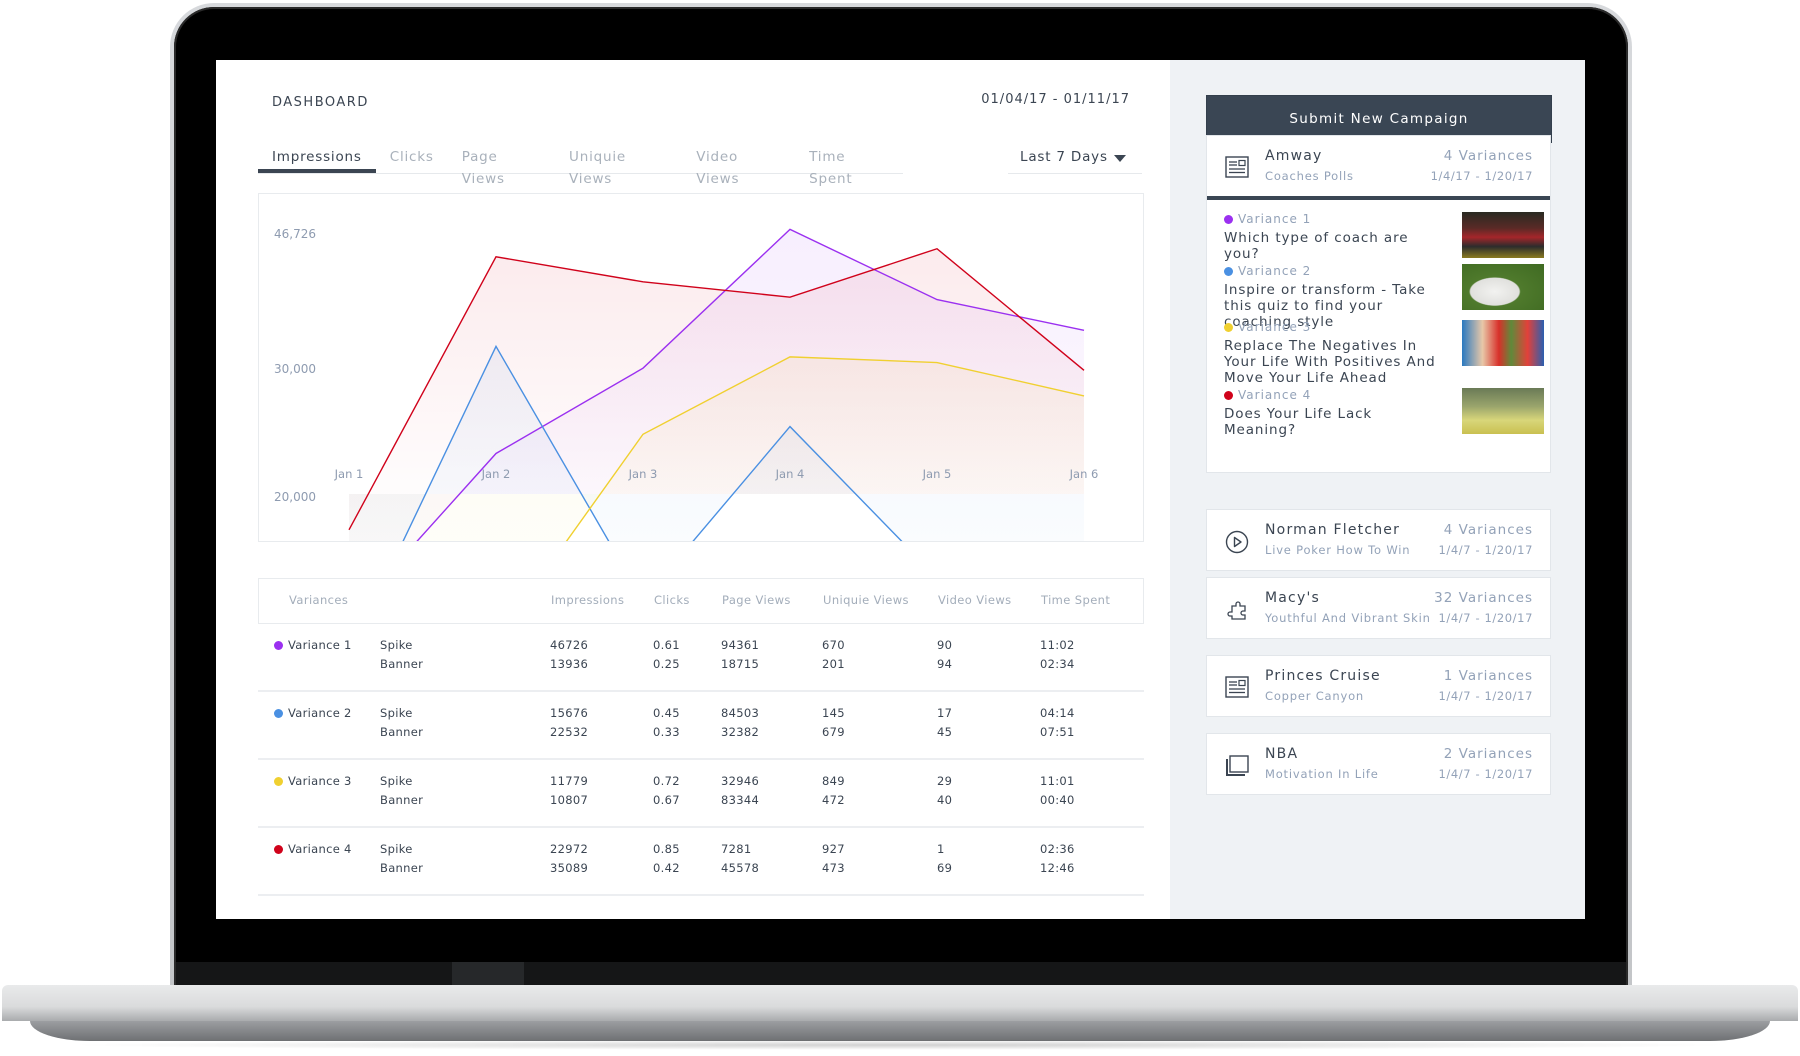  What do you see at coordinates (1292, 598) in the screenshot?
I see `campaign-name: Macy's` at bounding box center [1292, 598].